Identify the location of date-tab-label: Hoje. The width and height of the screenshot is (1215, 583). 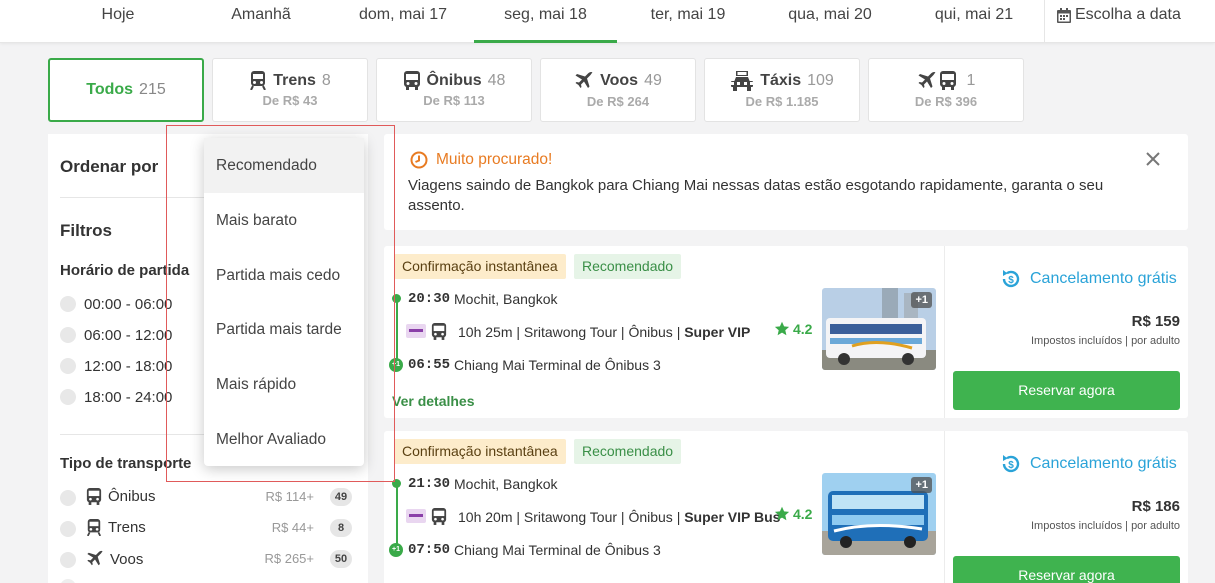
(118, 14).